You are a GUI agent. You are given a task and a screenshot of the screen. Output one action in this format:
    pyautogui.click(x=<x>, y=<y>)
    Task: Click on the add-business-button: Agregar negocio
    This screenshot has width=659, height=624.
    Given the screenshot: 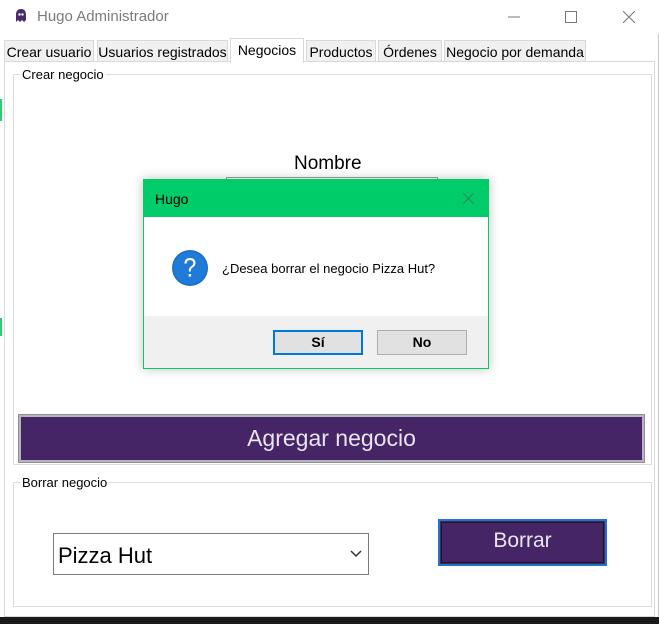 What is the action you would take?
    pyautogui.click(x=331, y=438)
    